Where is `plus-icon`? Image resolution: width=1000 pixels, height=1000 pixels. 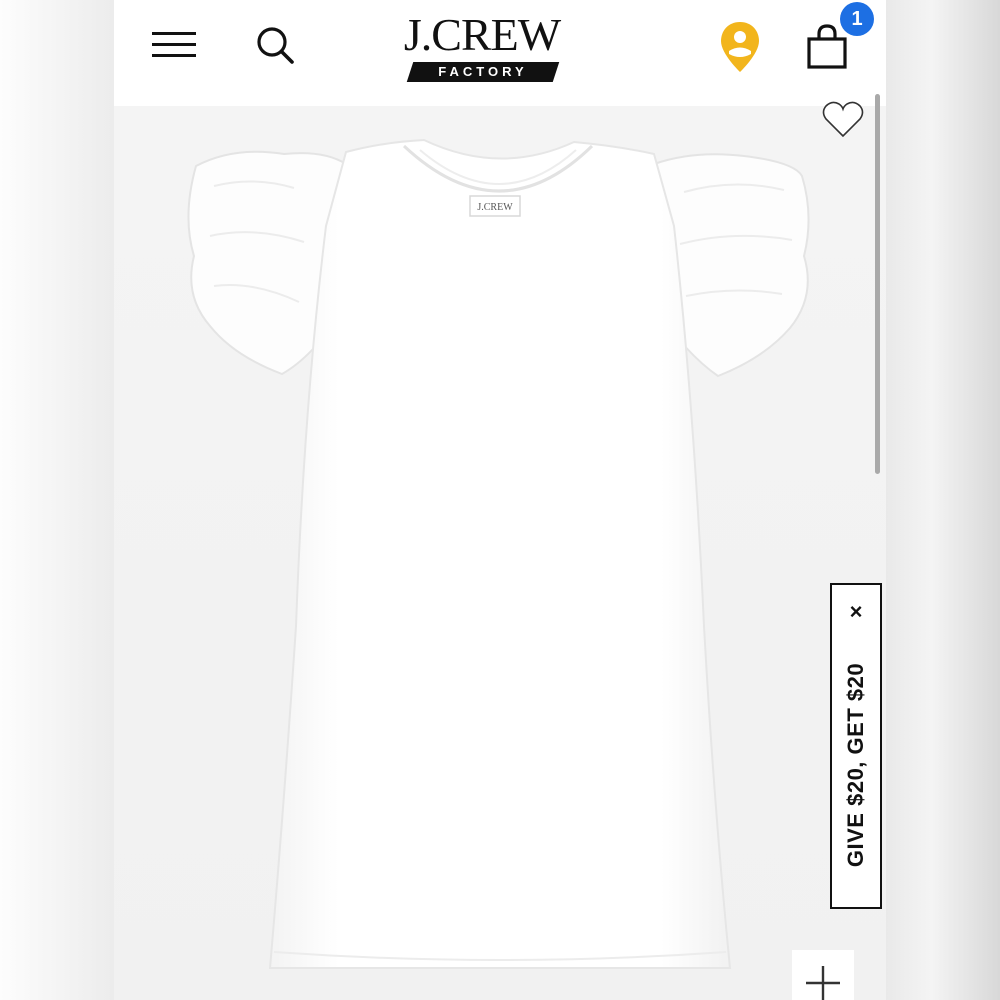 plus-icon is located at coordinates (823, 983).